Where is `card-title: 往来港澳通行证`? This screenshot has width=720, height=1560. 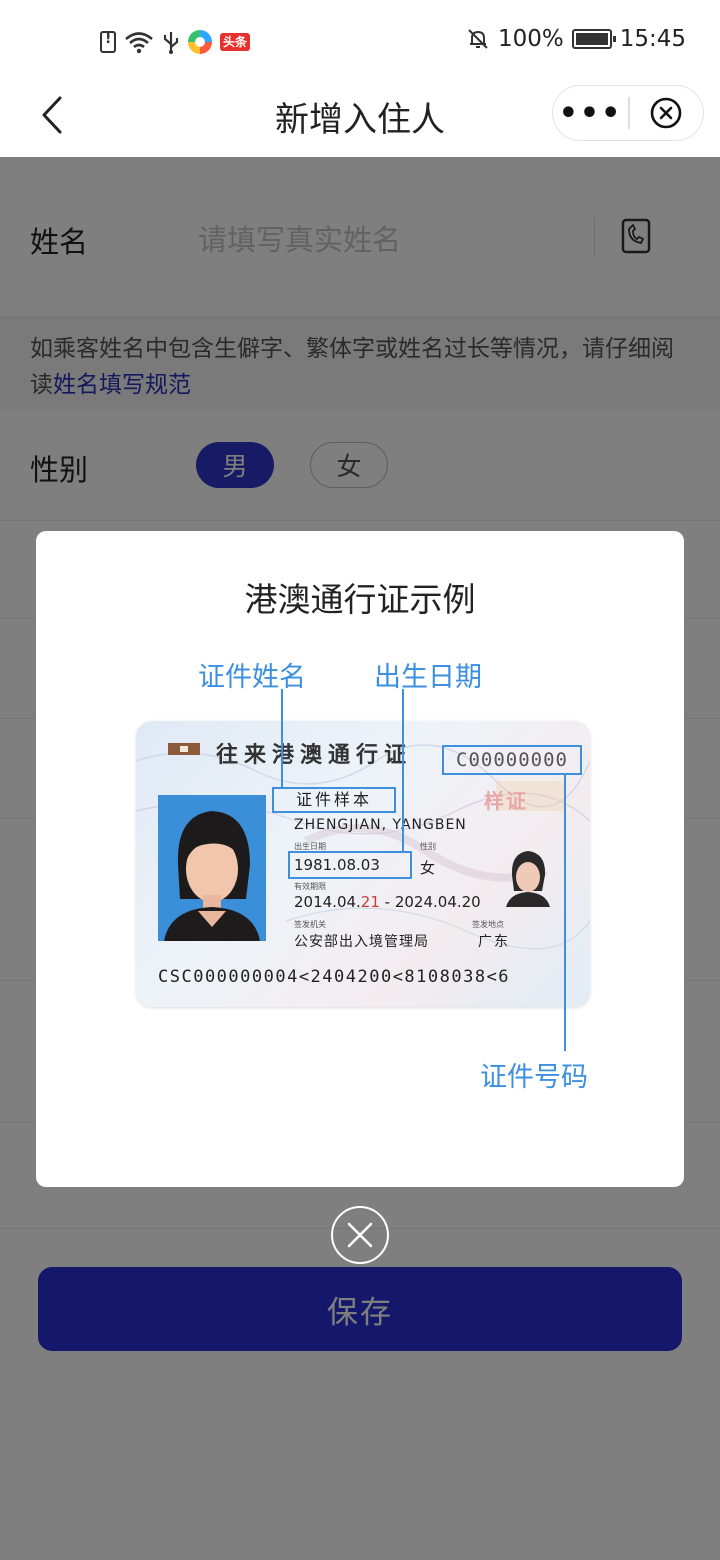
card-title: 往来港澳通行证 is located at coordinates (314, 755).